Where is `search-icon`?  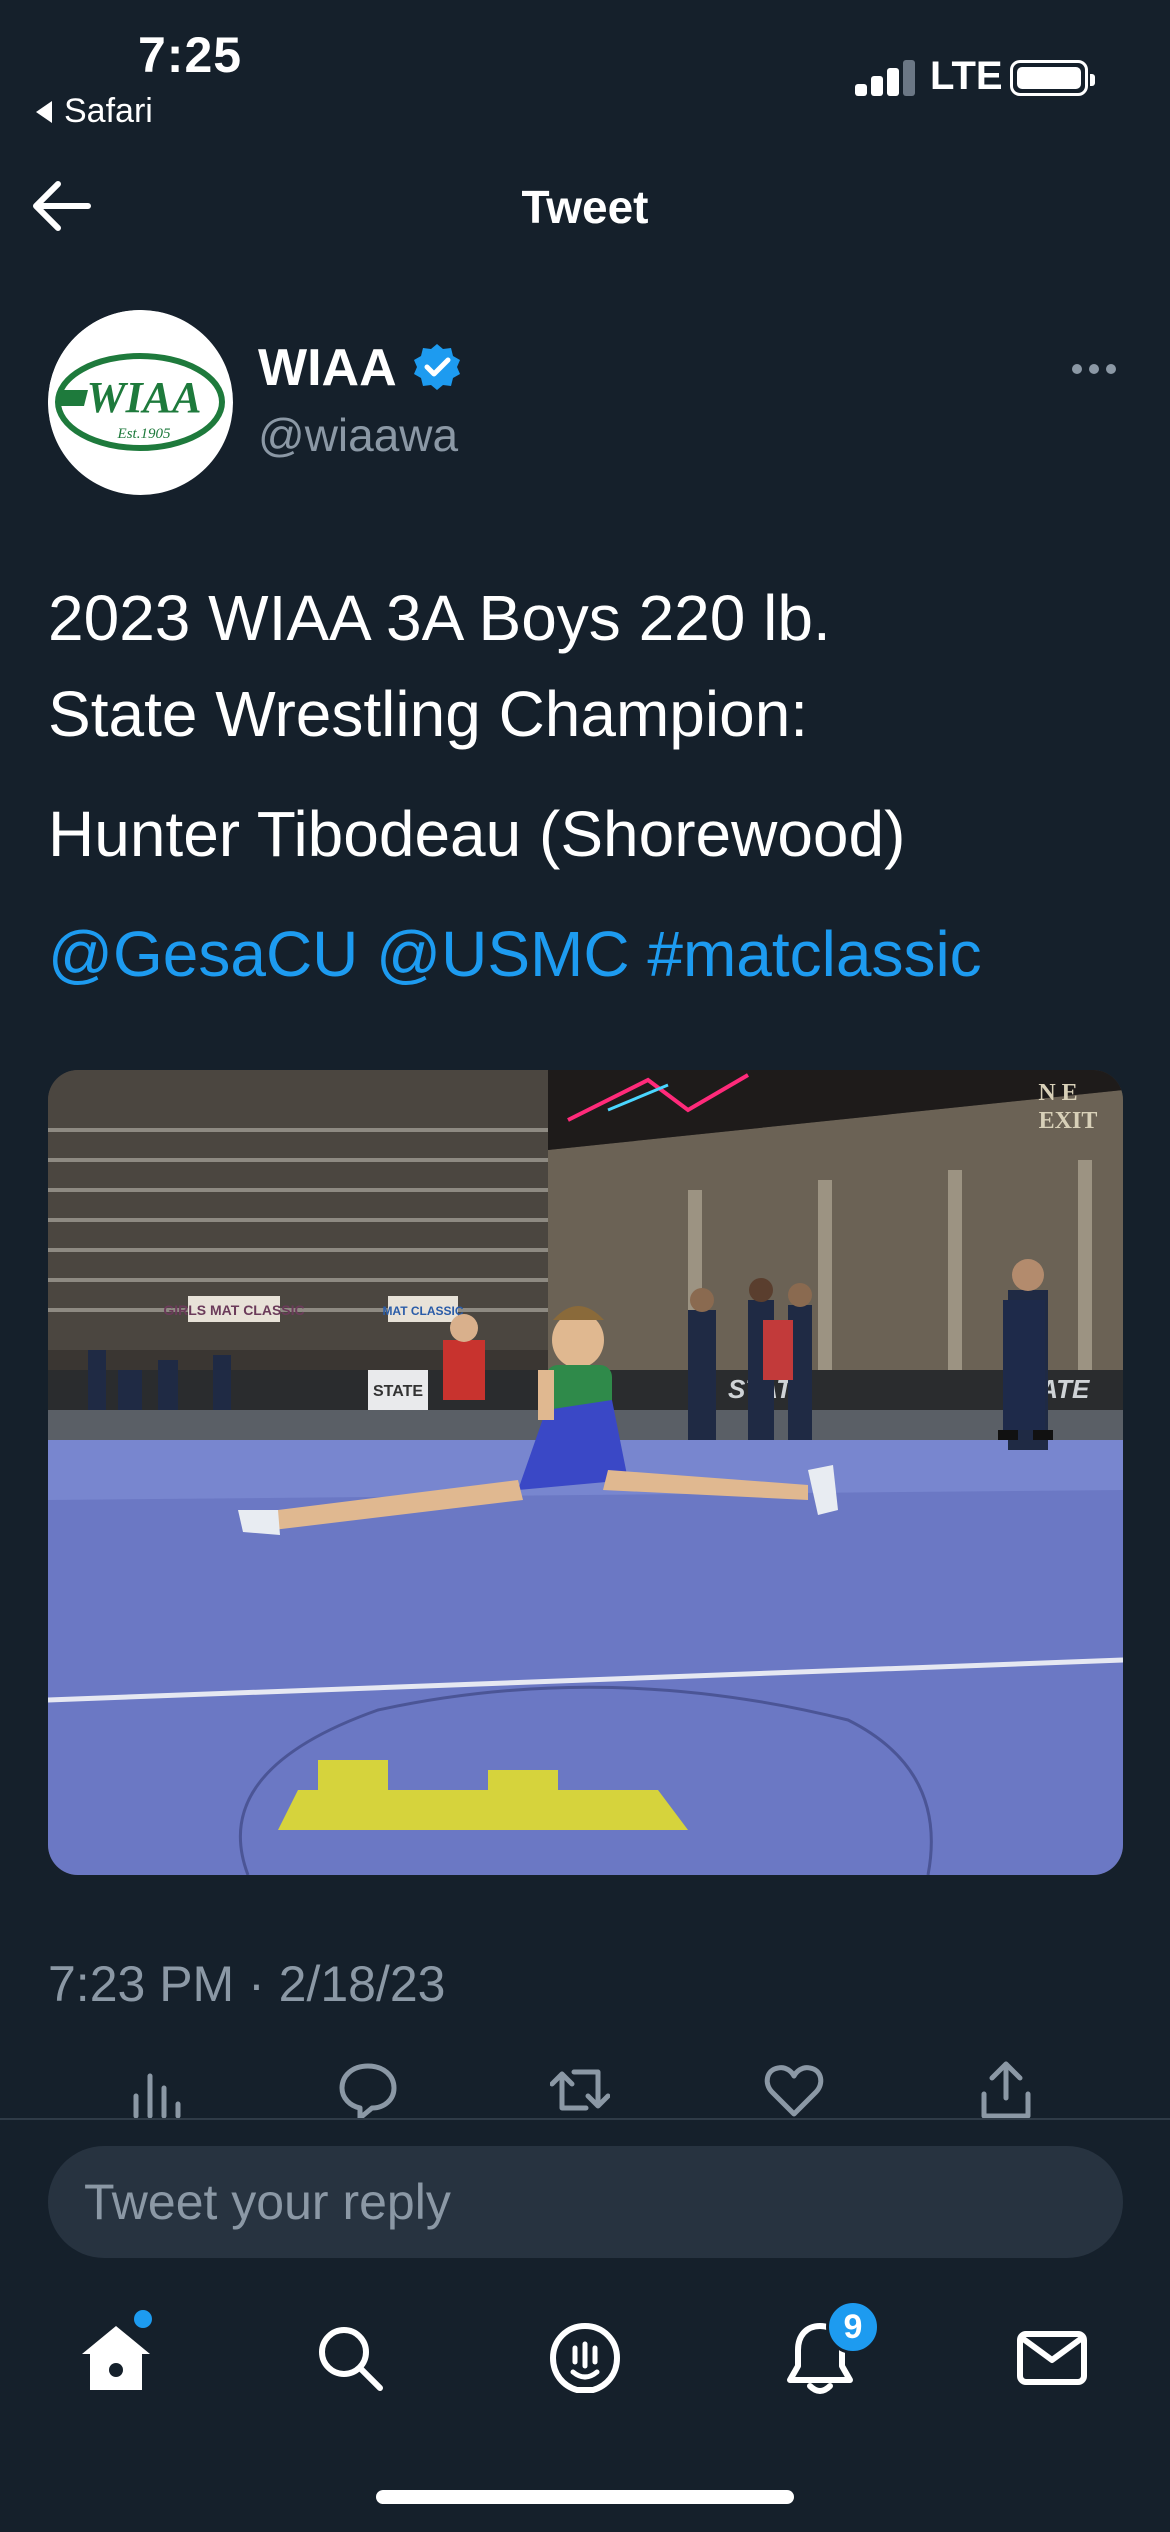
search-icon is located at coordinates (350, 2358).